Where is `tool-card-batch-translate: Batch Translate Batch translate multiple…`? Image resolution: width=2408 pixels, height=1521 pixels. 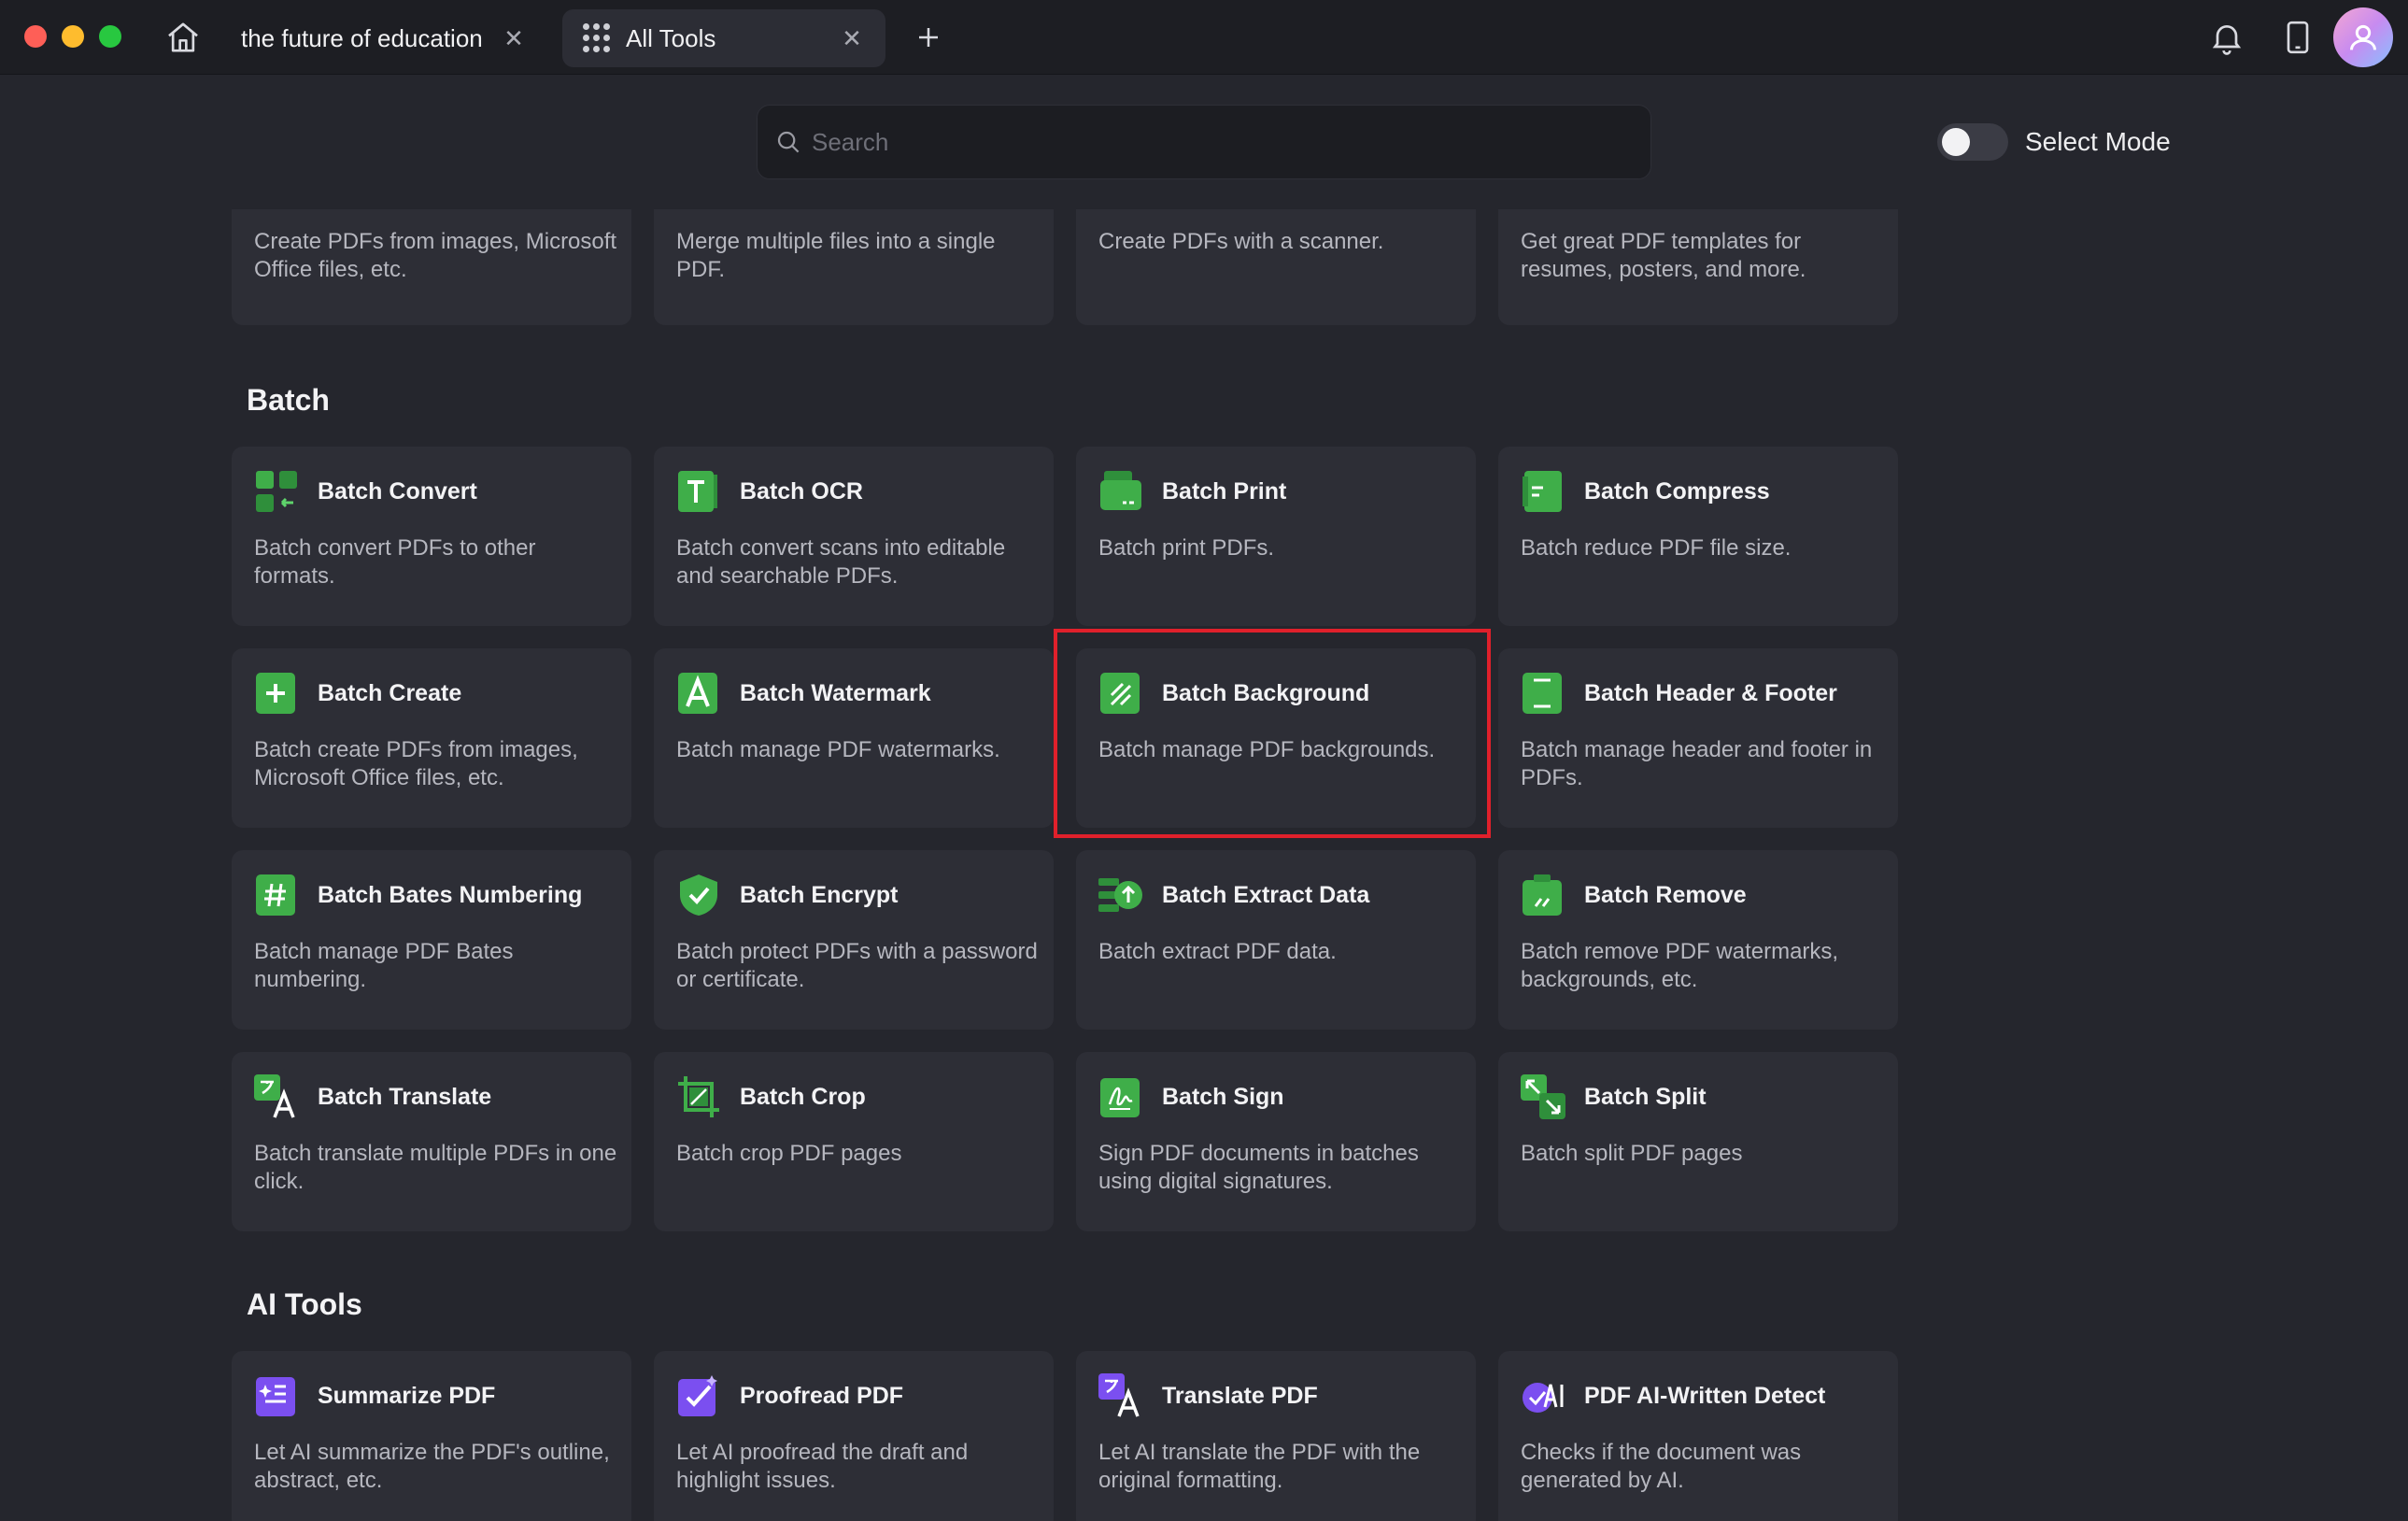
tool-card-batch-translate: Batch Translate Batch translate multiple… is located at coordinates (431, 1141).